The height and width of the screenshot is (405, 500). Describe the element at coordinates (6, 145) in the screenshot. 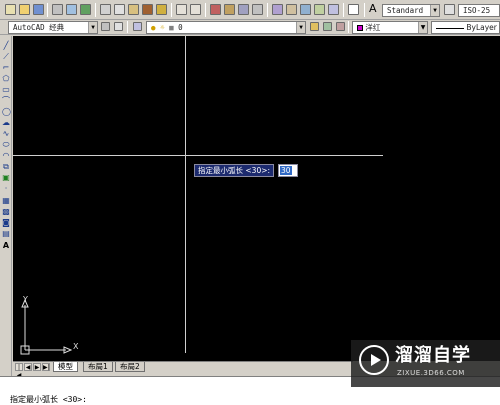

I see `ellipse-icon: ⬭` at that location.